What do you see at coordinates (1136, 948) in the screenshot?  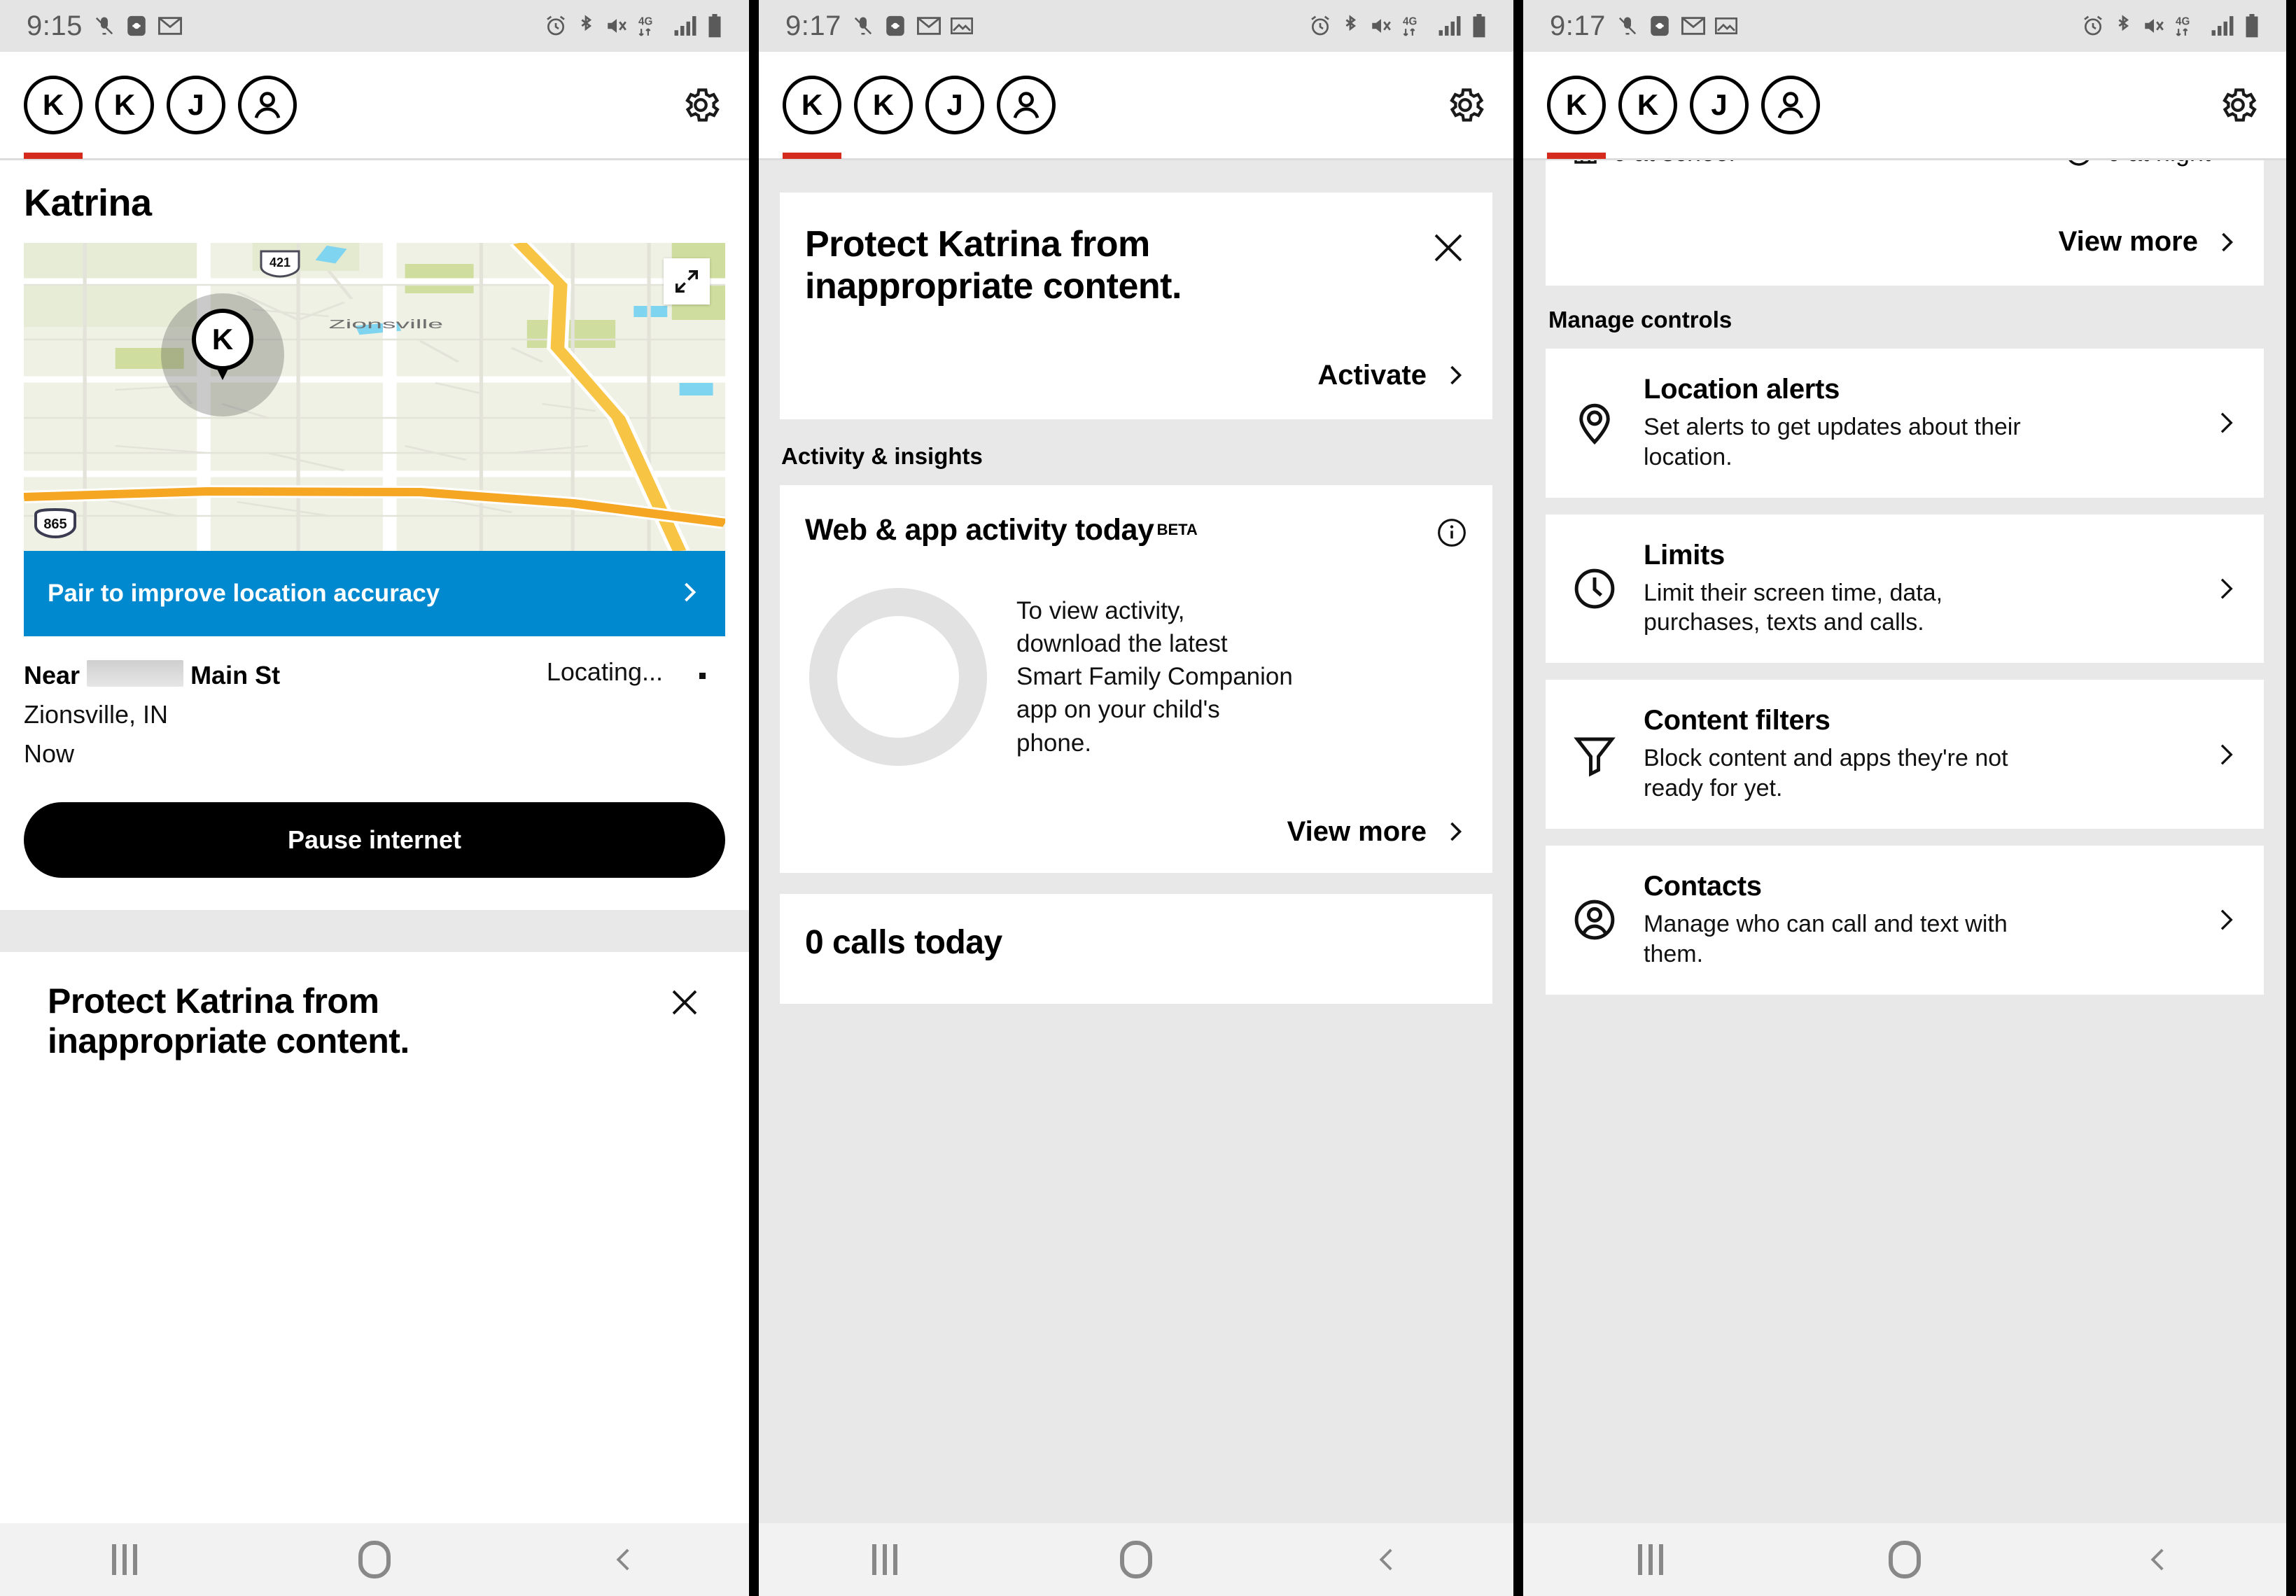 I see `calls-today-card: 0 calls today` at bounding box center [1136, 948].